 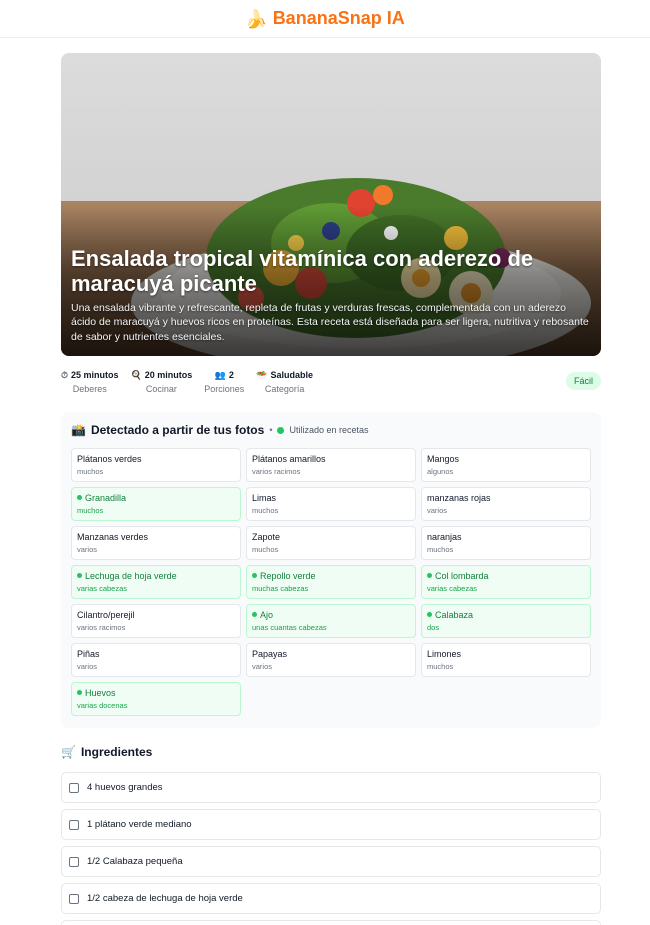 What do you see at coordinates (156, 699) in the screenshot?
I see `detected-item: Huevos varias docenas` at bounding box center [156, 699].